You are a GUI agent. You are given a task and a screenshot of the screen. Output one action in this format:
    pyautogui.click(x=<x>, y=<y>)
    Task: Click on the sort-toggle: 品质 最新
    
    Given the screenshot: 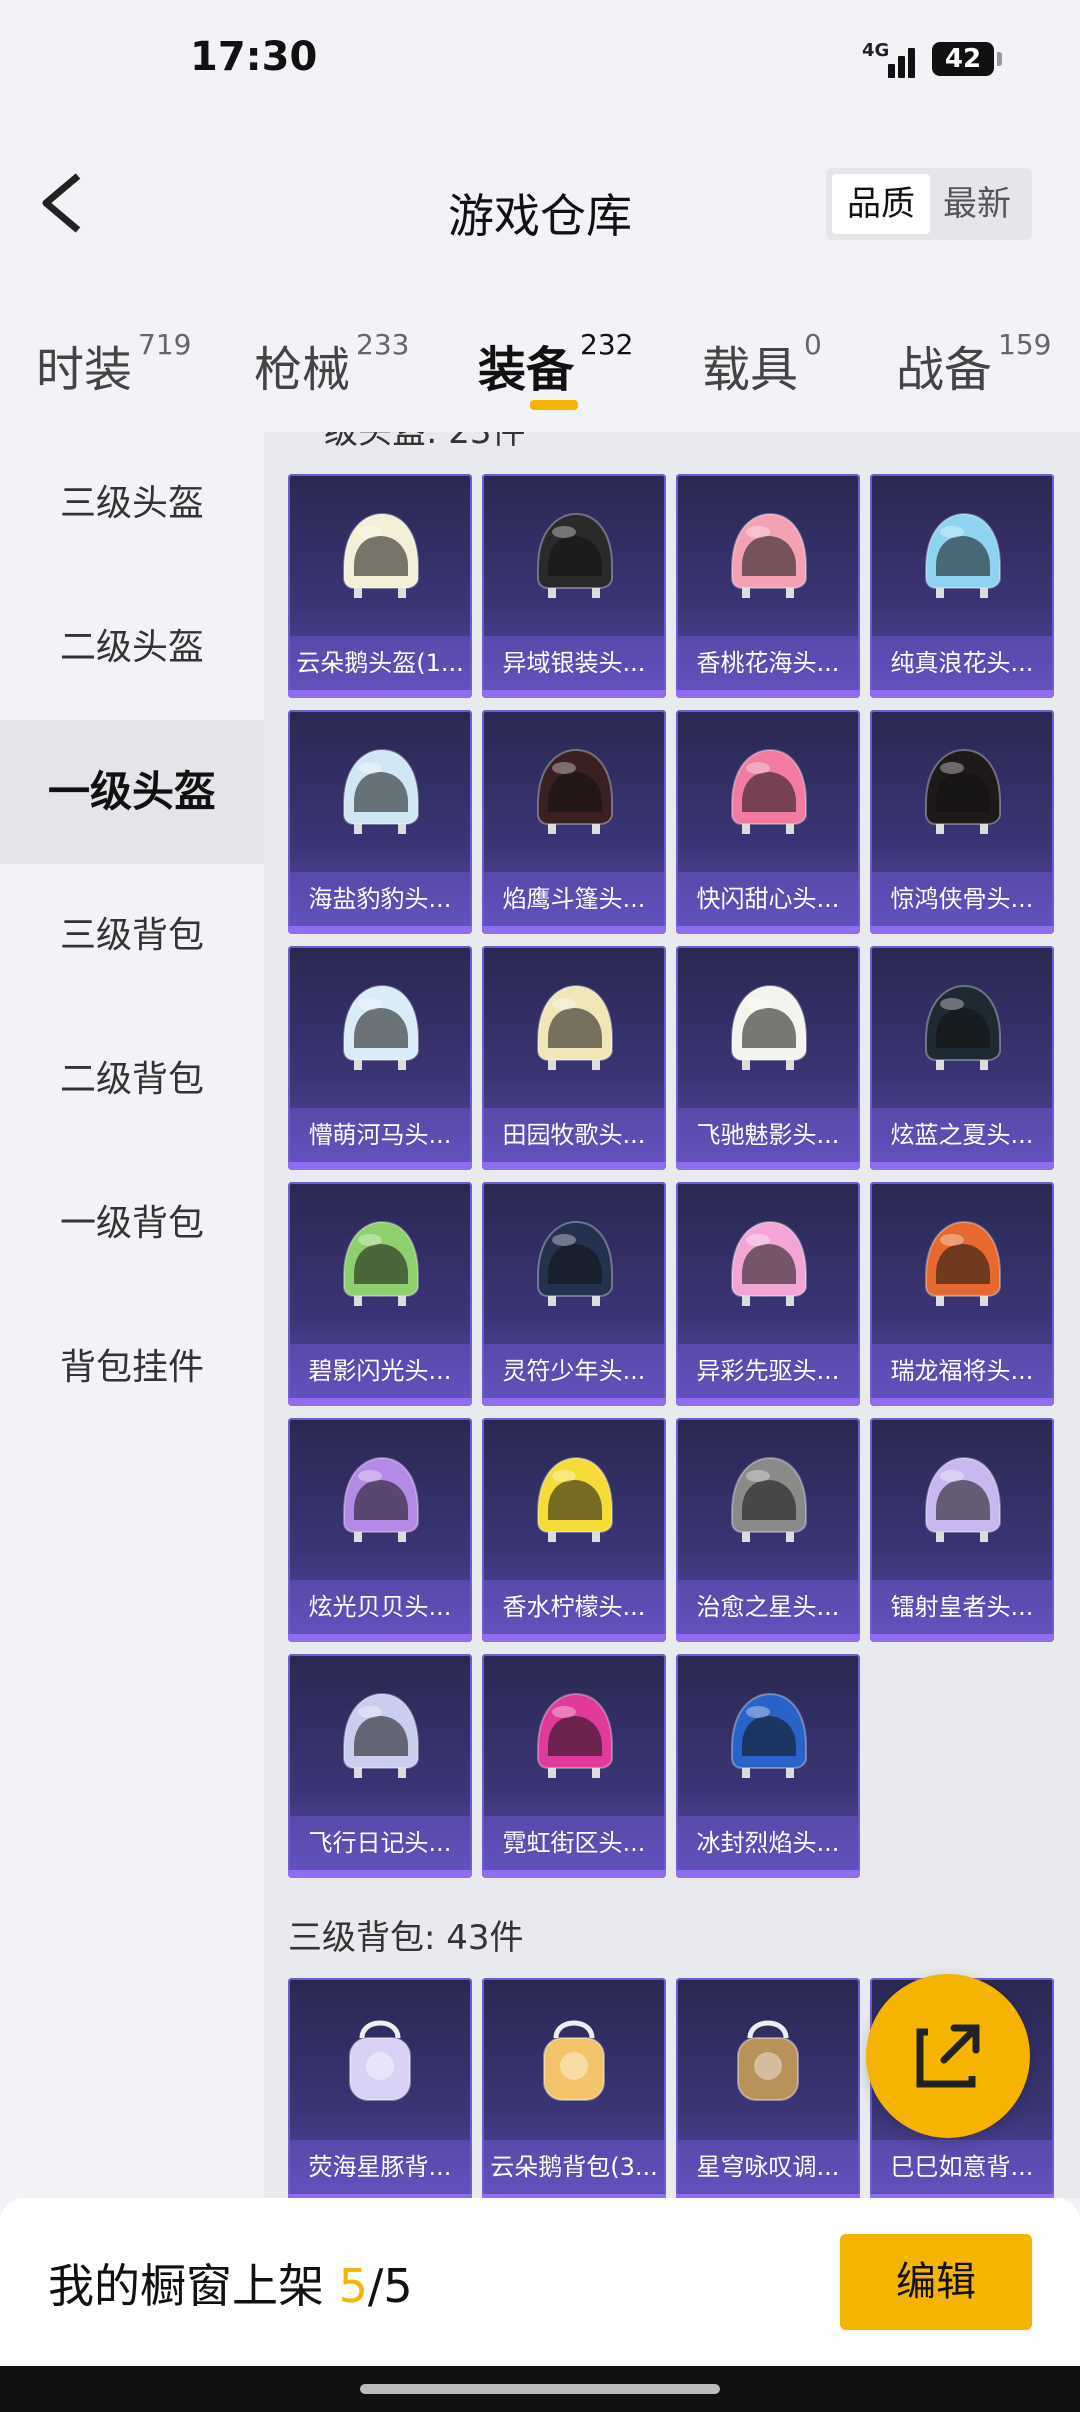 What is the action you would take?
    pyautogui.click(x=929, y=204)
    